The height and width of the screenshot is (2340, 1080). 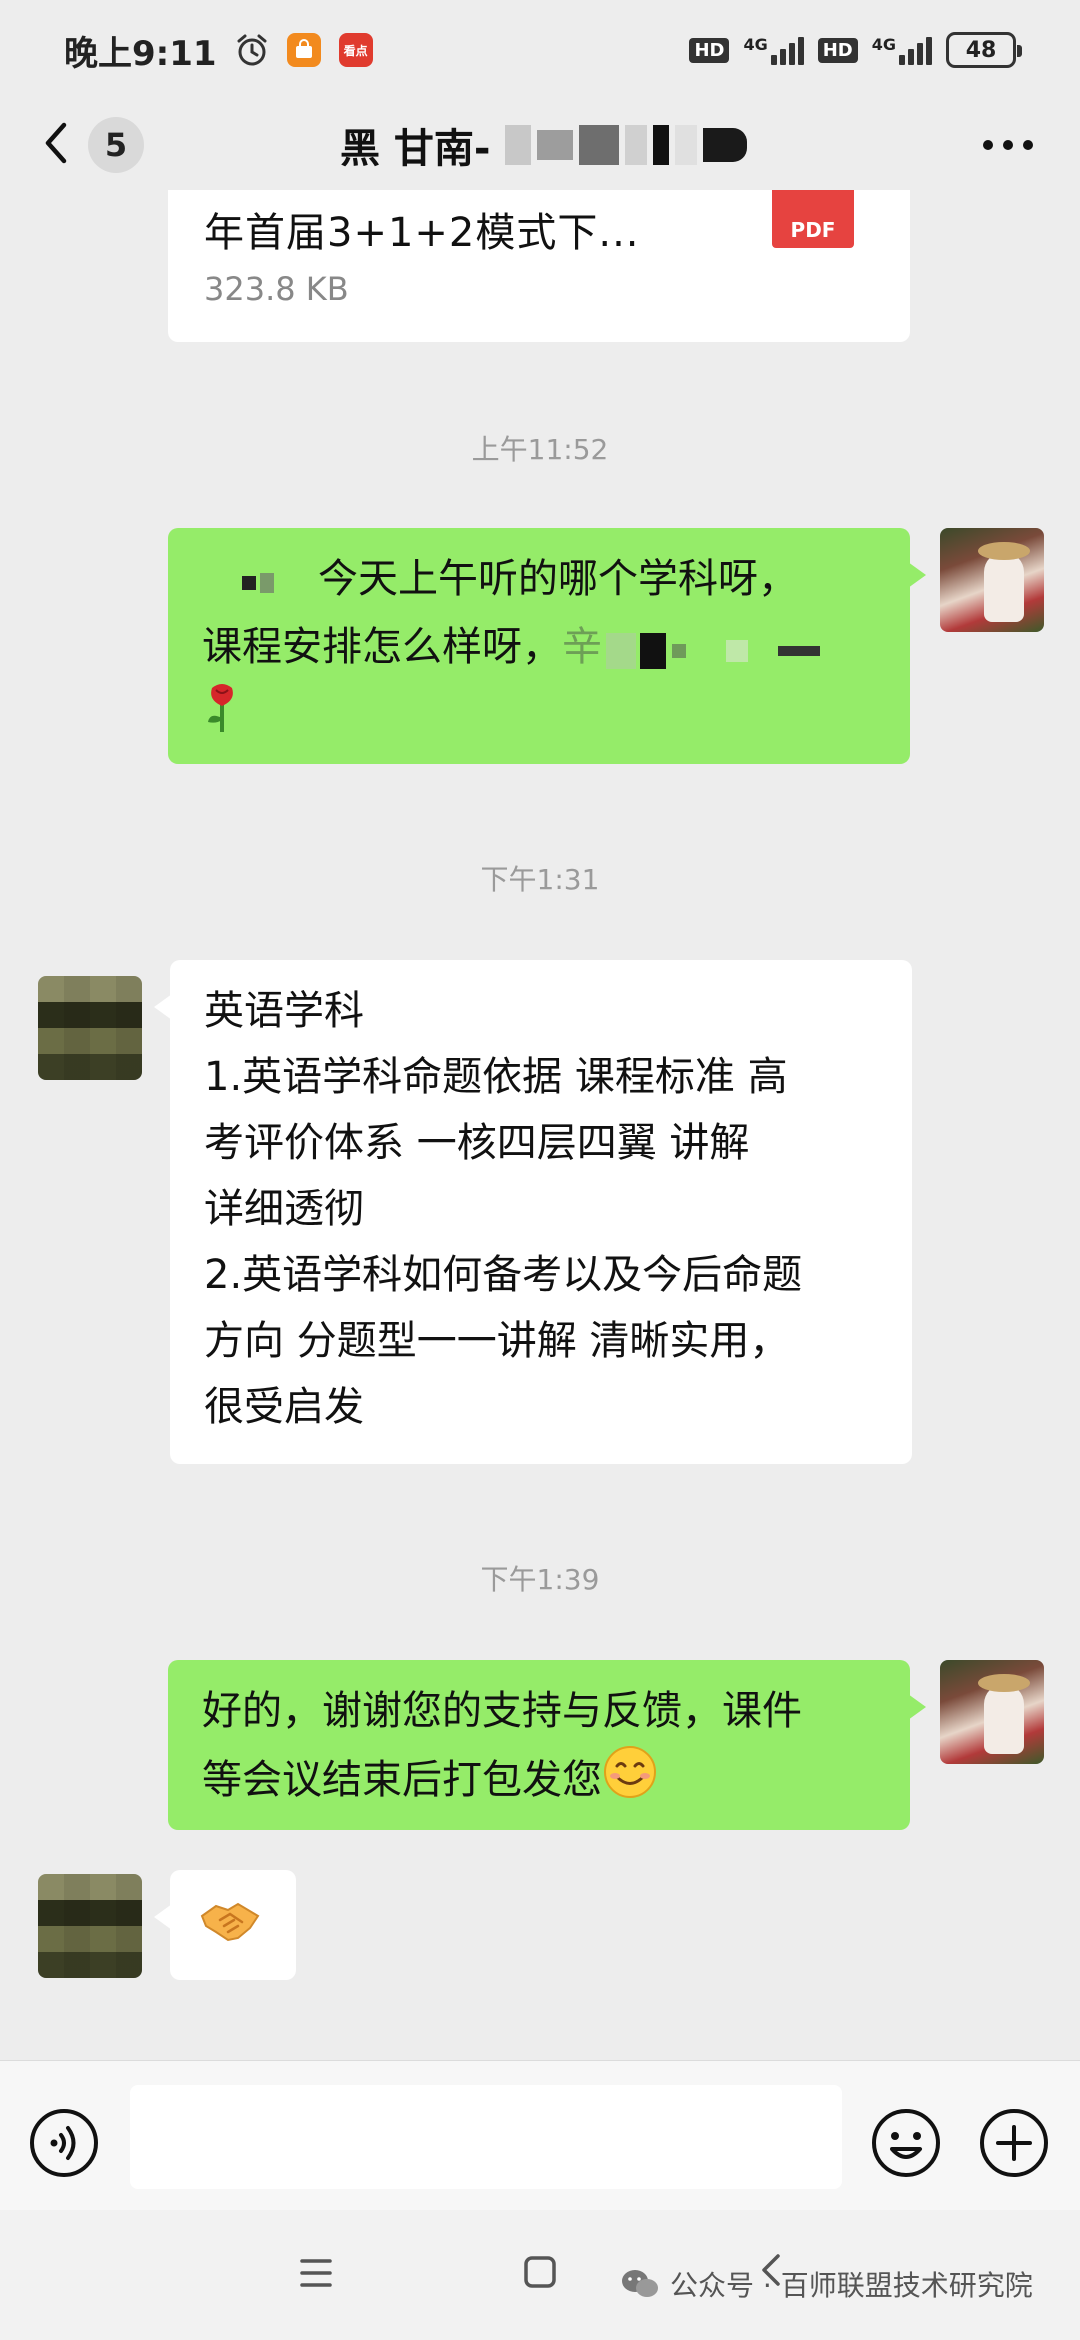 I want to click on redacted-name, so click(x=625, y=145).